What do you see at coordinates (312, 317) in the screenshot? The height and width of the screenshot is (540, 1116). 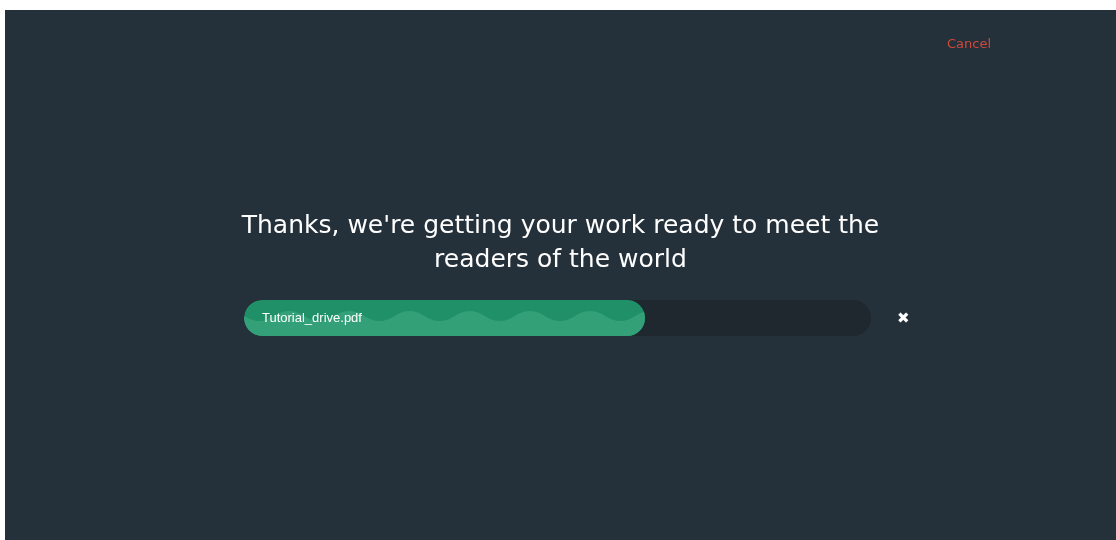 I see `file-name: Tutorial_drive.pdf` at bounding box center [312, 317].